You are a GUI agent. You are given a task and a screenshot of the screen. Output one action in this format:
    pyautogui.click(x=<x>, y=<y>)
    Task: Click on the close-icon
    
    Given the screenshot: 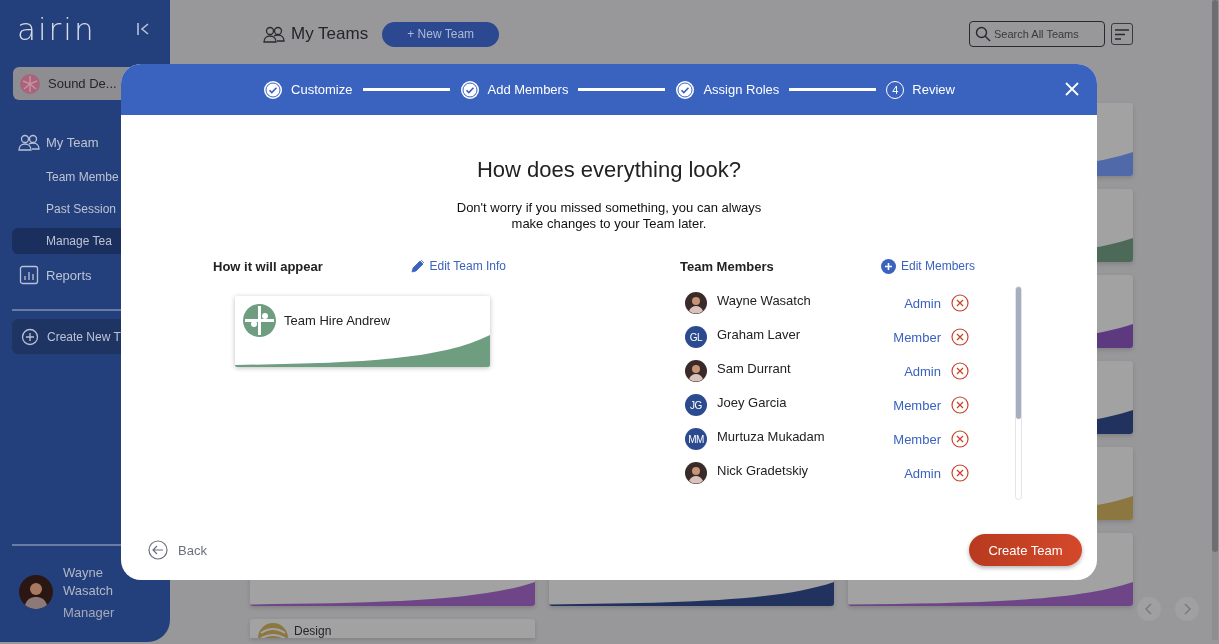 What is the action you would take?
    pyautogui.click(x=1072, y=89)
    